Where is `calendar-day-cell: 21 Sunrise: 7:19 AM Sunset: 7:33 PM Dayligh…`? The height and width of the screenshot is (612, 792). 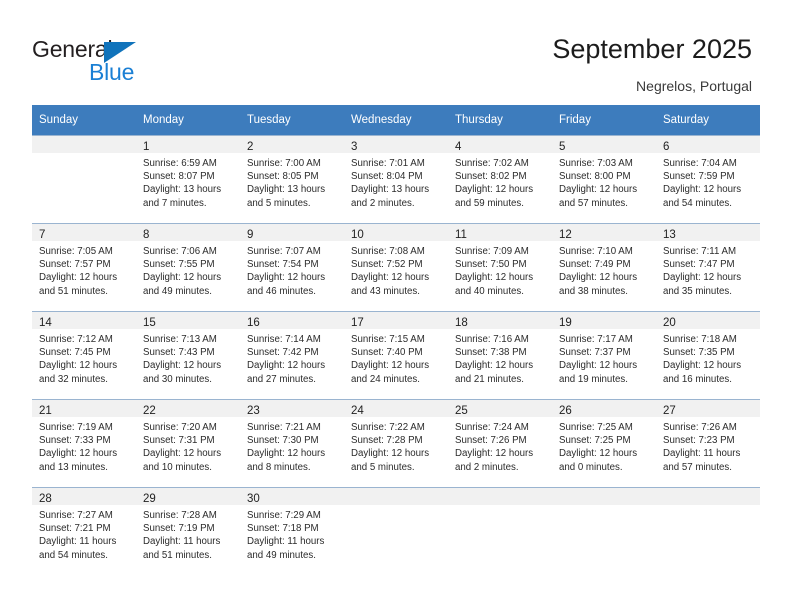
calendar-day-cell: 21 Sunrise: 7:19 AM Sunset: 7:33 PM Dayligh… is located at coordinates (84, 443).